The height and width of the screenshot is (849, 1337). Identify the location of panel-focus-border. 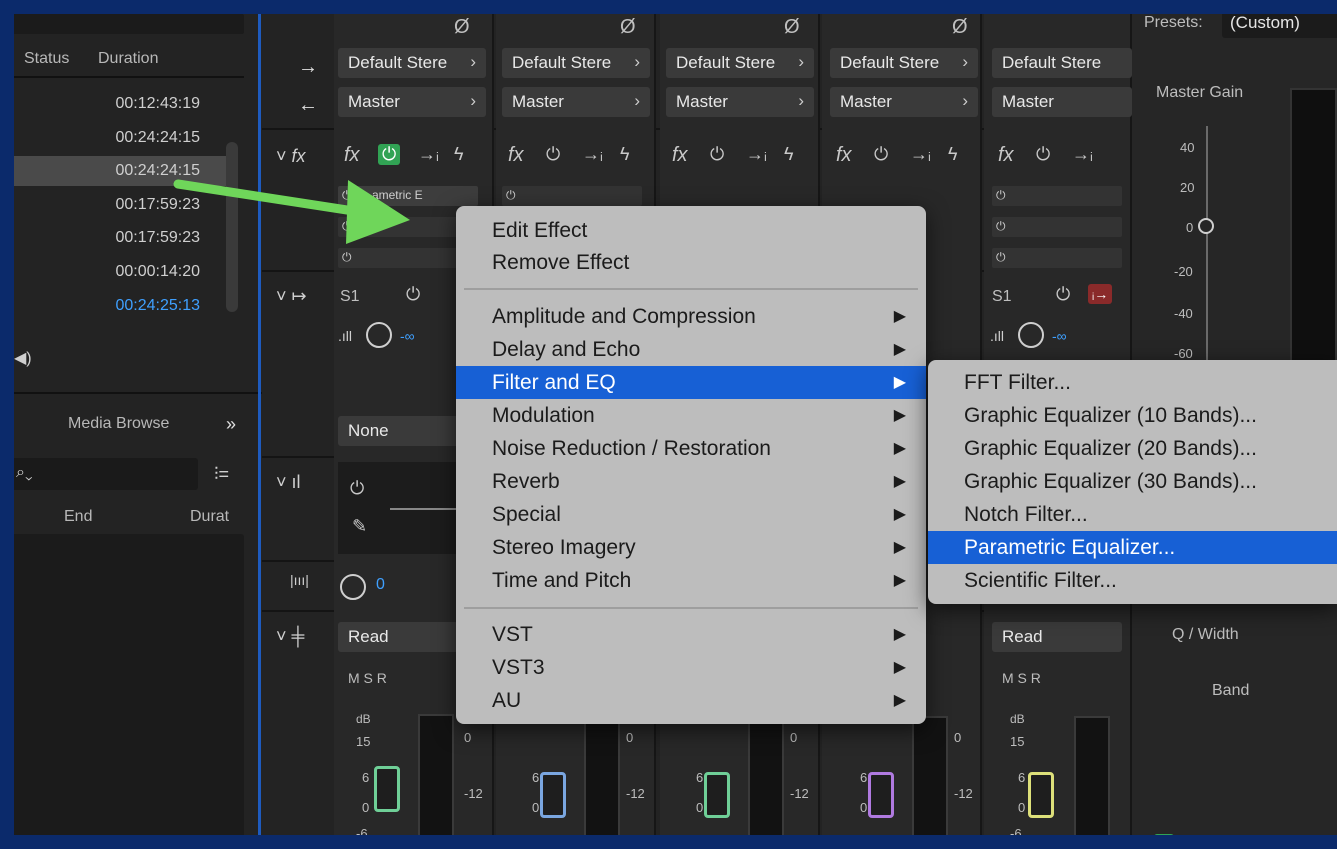
(259, 424).